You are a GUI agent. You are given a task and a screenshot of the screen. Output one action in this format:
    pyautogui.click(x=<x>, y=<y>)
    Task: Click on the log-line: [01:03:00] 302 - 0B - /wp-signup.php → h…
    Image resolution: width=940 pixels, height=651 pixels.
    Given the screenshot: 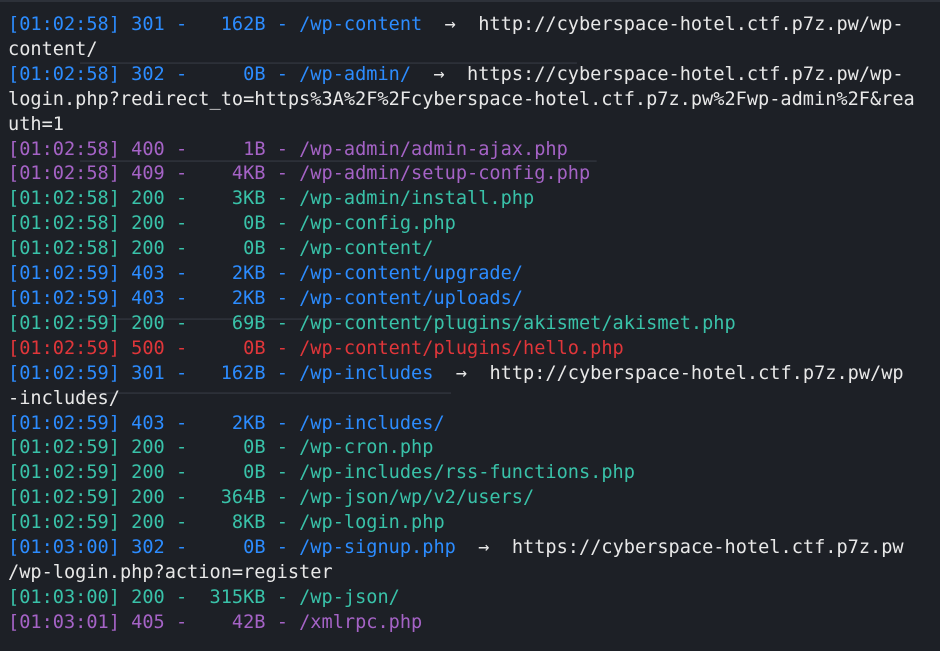 What is the action you would take?
    pyautogui.click(x=456, y=548)
    